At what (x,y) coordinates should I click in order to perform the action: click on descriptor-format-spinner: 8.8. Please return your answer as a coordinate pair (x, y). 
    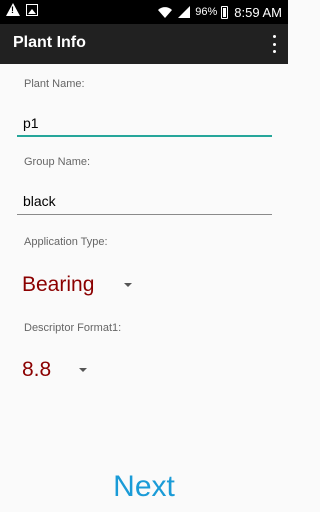
    Looking at the image, I should click on (55, 370).